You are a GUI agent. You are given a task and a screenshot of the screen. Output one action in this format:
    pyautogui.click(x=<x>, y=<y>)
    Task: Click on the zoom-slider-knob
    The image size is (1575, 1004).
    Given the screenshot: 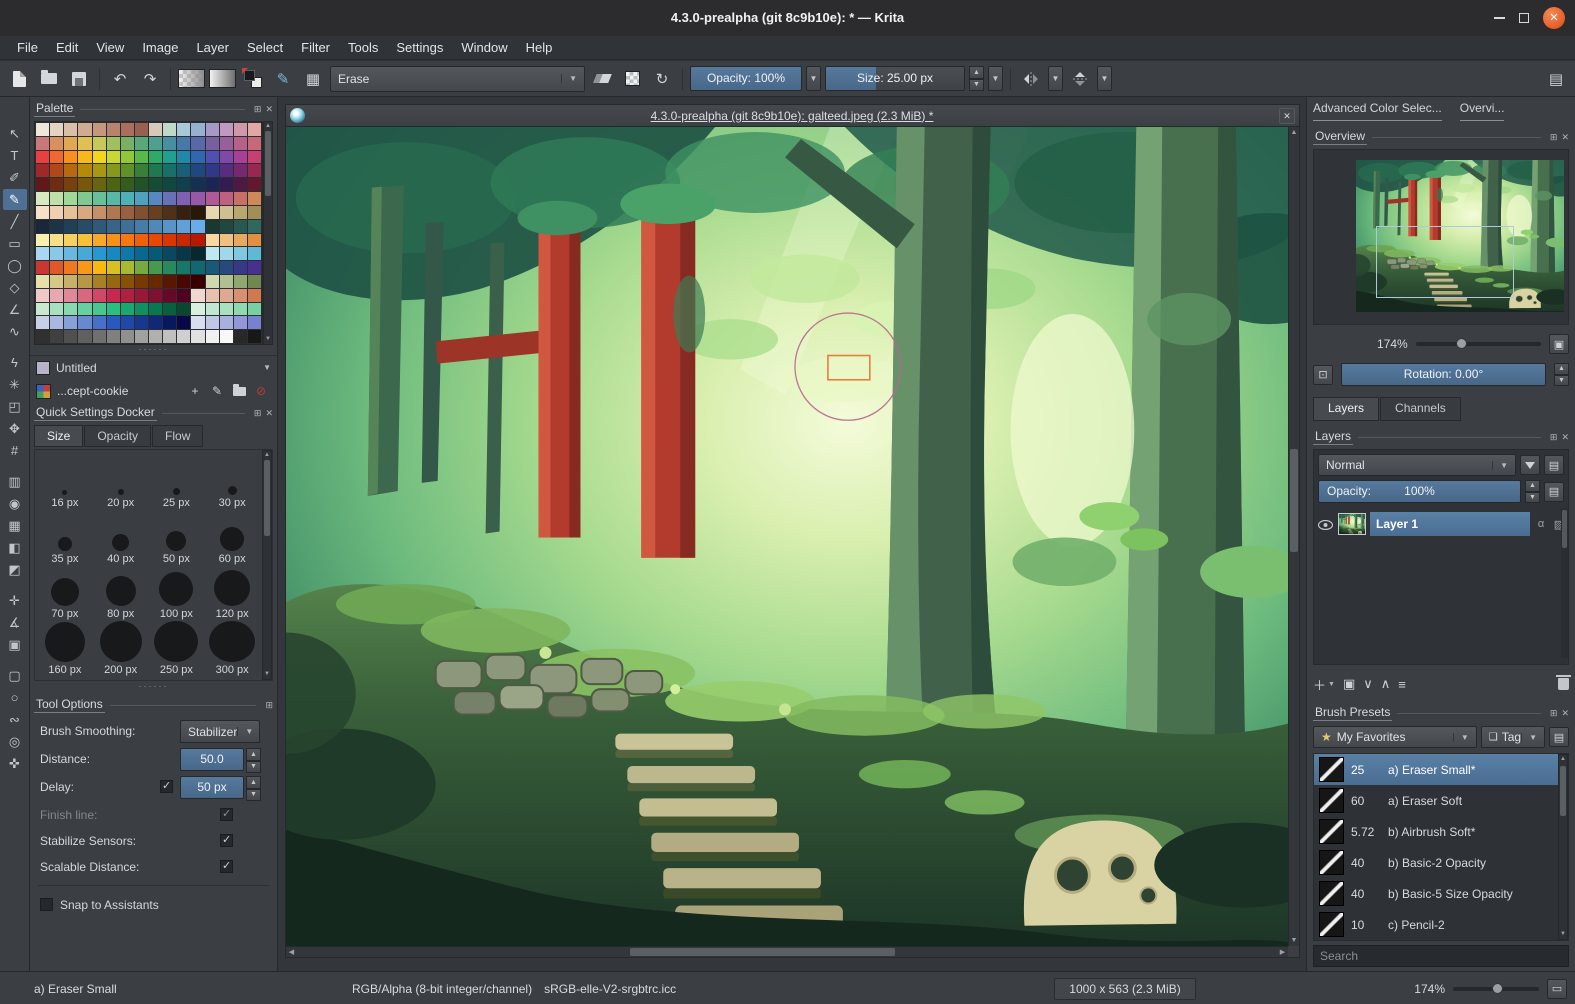 What is the action you would take?
    pyautogui.click(x=1461, y=343)
    